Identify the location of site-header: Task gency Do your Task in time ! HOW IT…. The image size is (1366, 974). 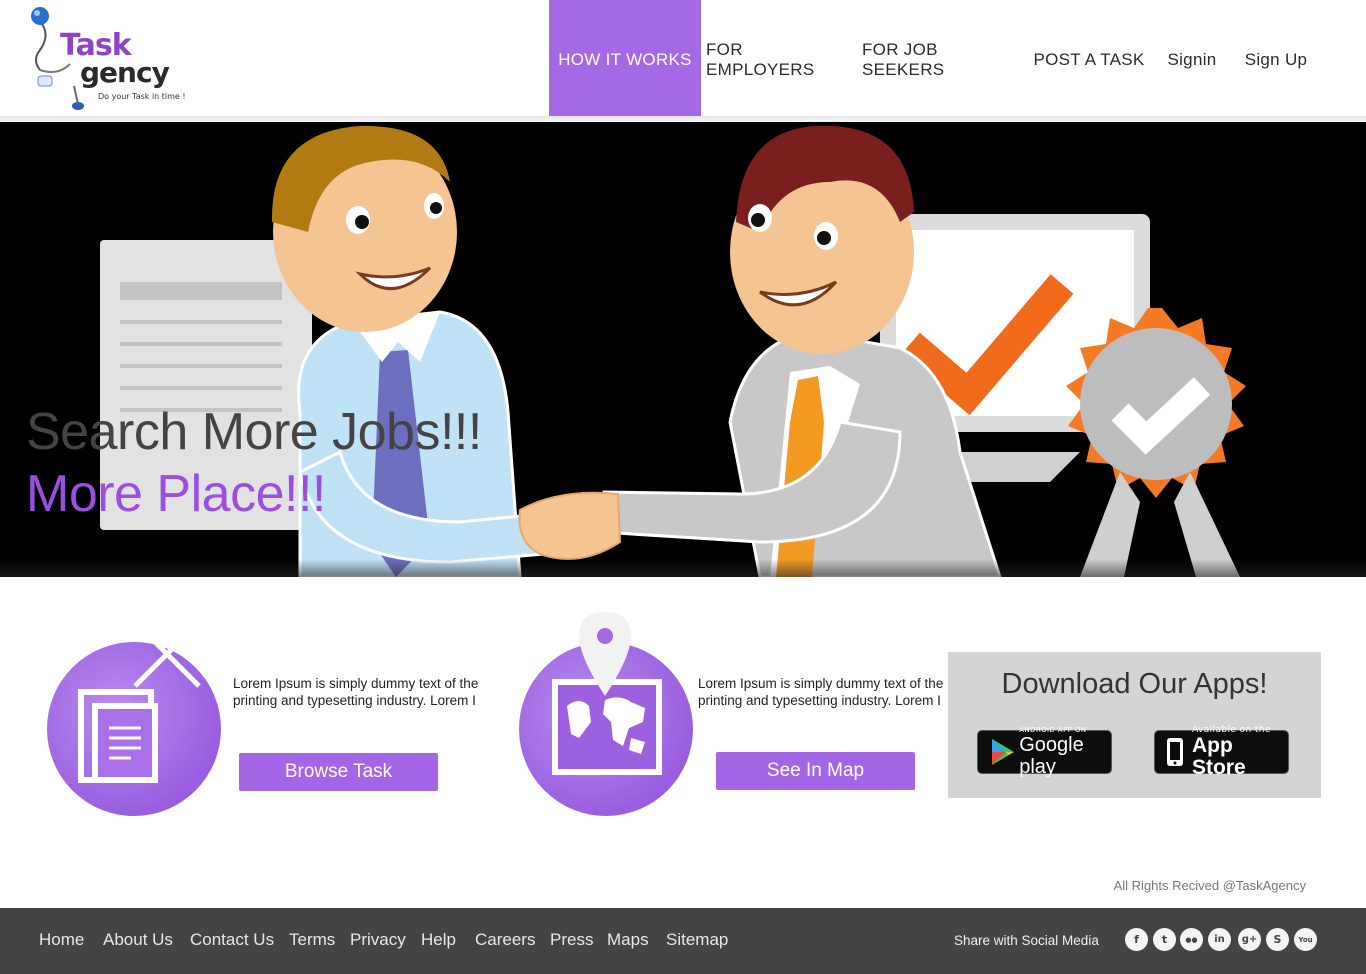
(683, 60).